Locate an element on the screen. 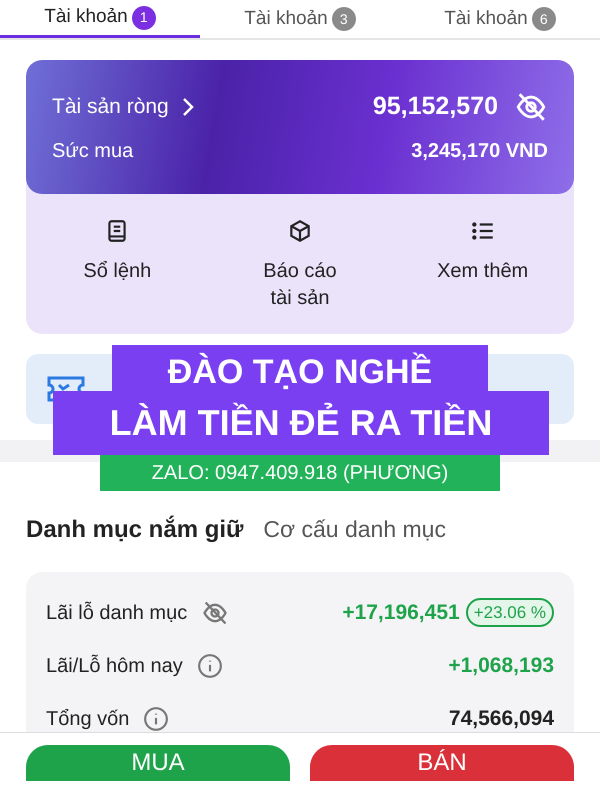  buying-power-value: 3,245,170 VND is located at coordinates (479, 151).